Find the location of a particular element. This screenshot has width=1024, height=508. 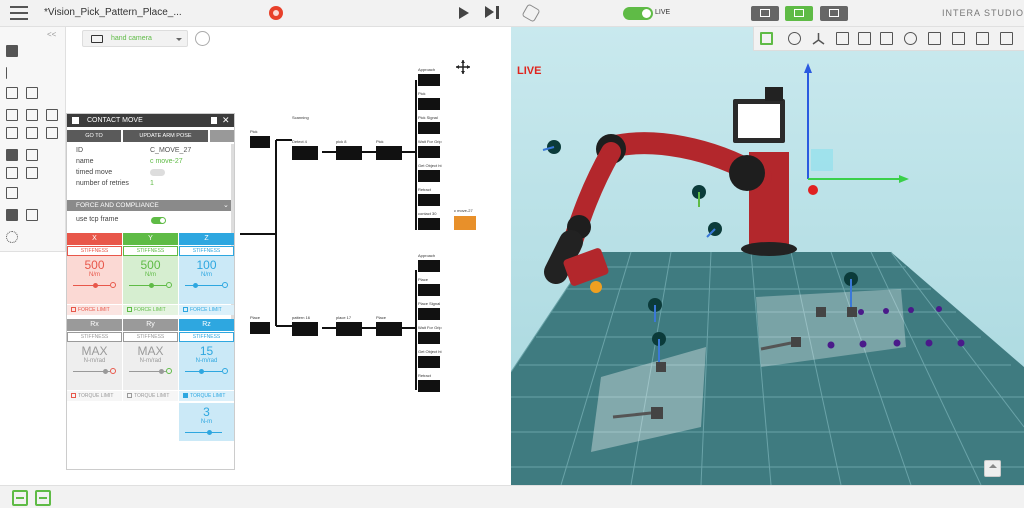

camera-select: hand camera is located at coordinates (135, 38).